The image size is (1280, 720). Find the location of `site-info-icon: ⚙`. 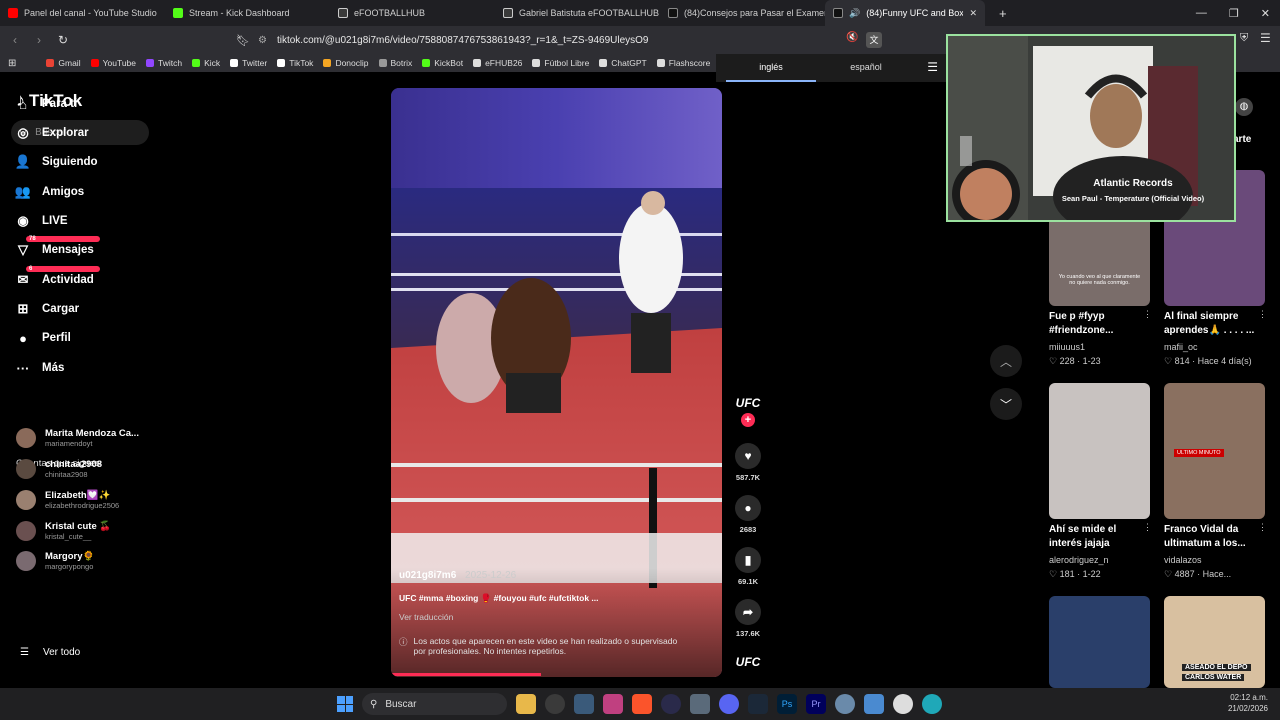

site-info-icon: ⚙ is located at coordinates (262, 40).